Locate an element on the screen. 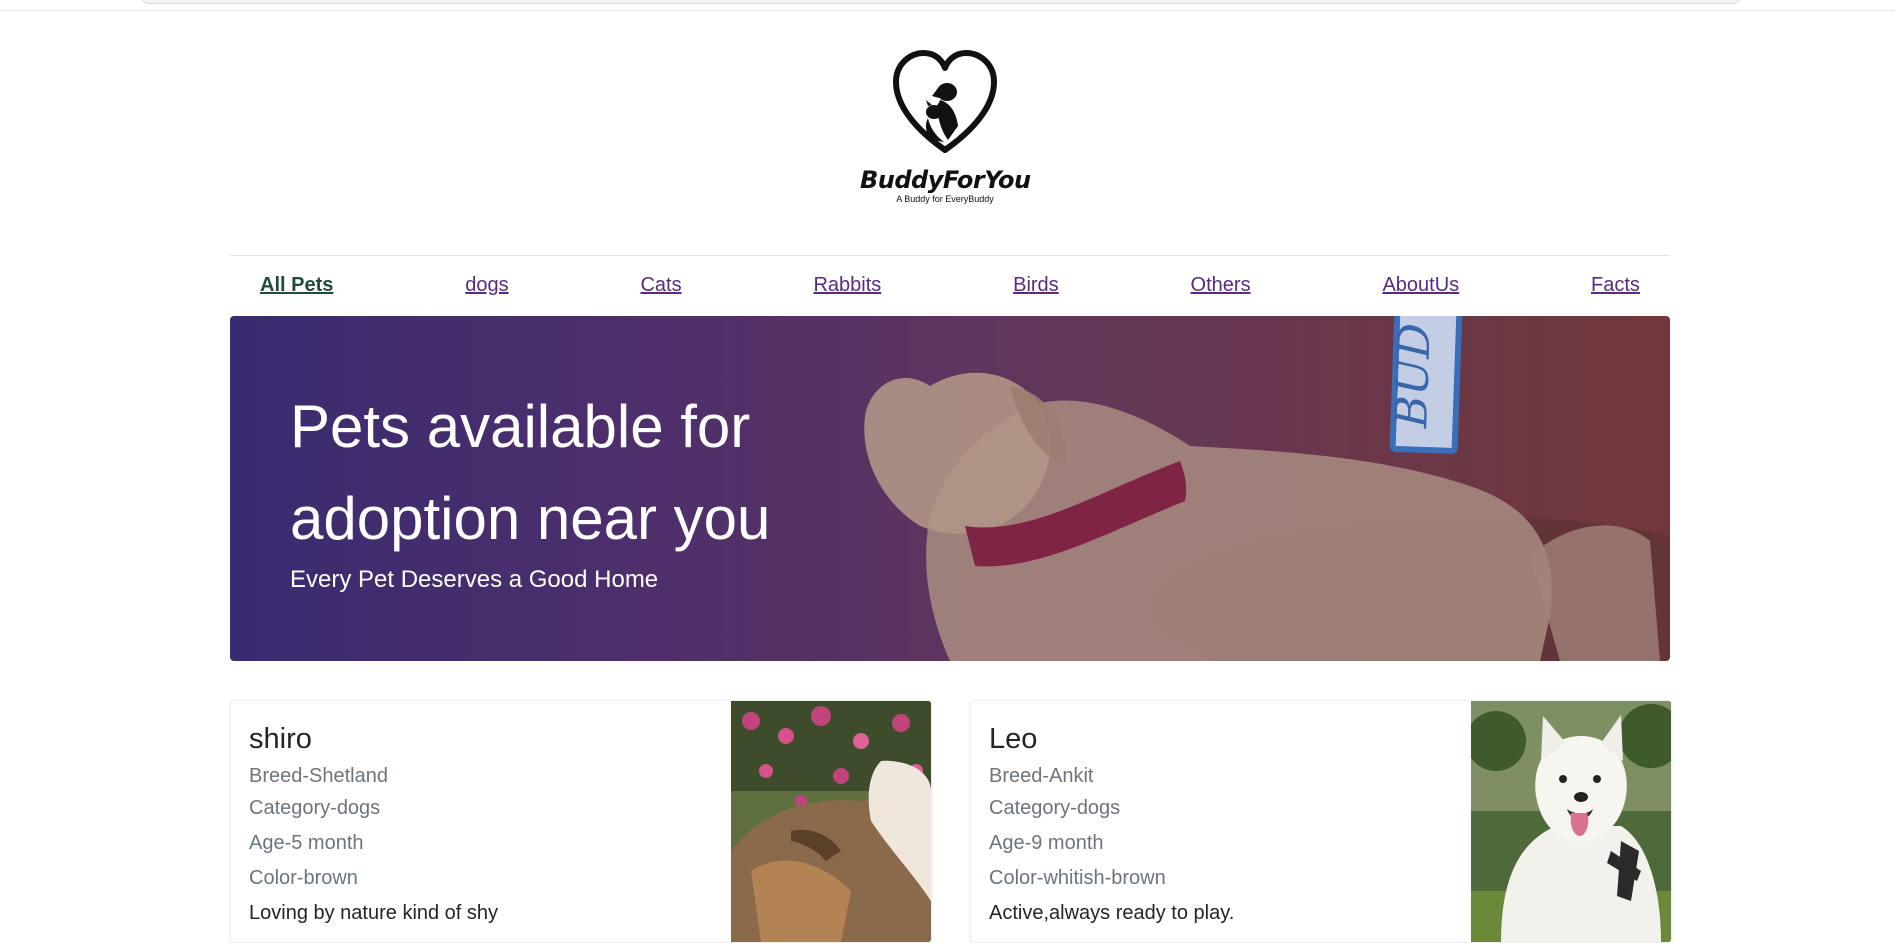 This screenshot has width=1895, height=943. browser-address-bar-edge is located at coordinates (941, 2).